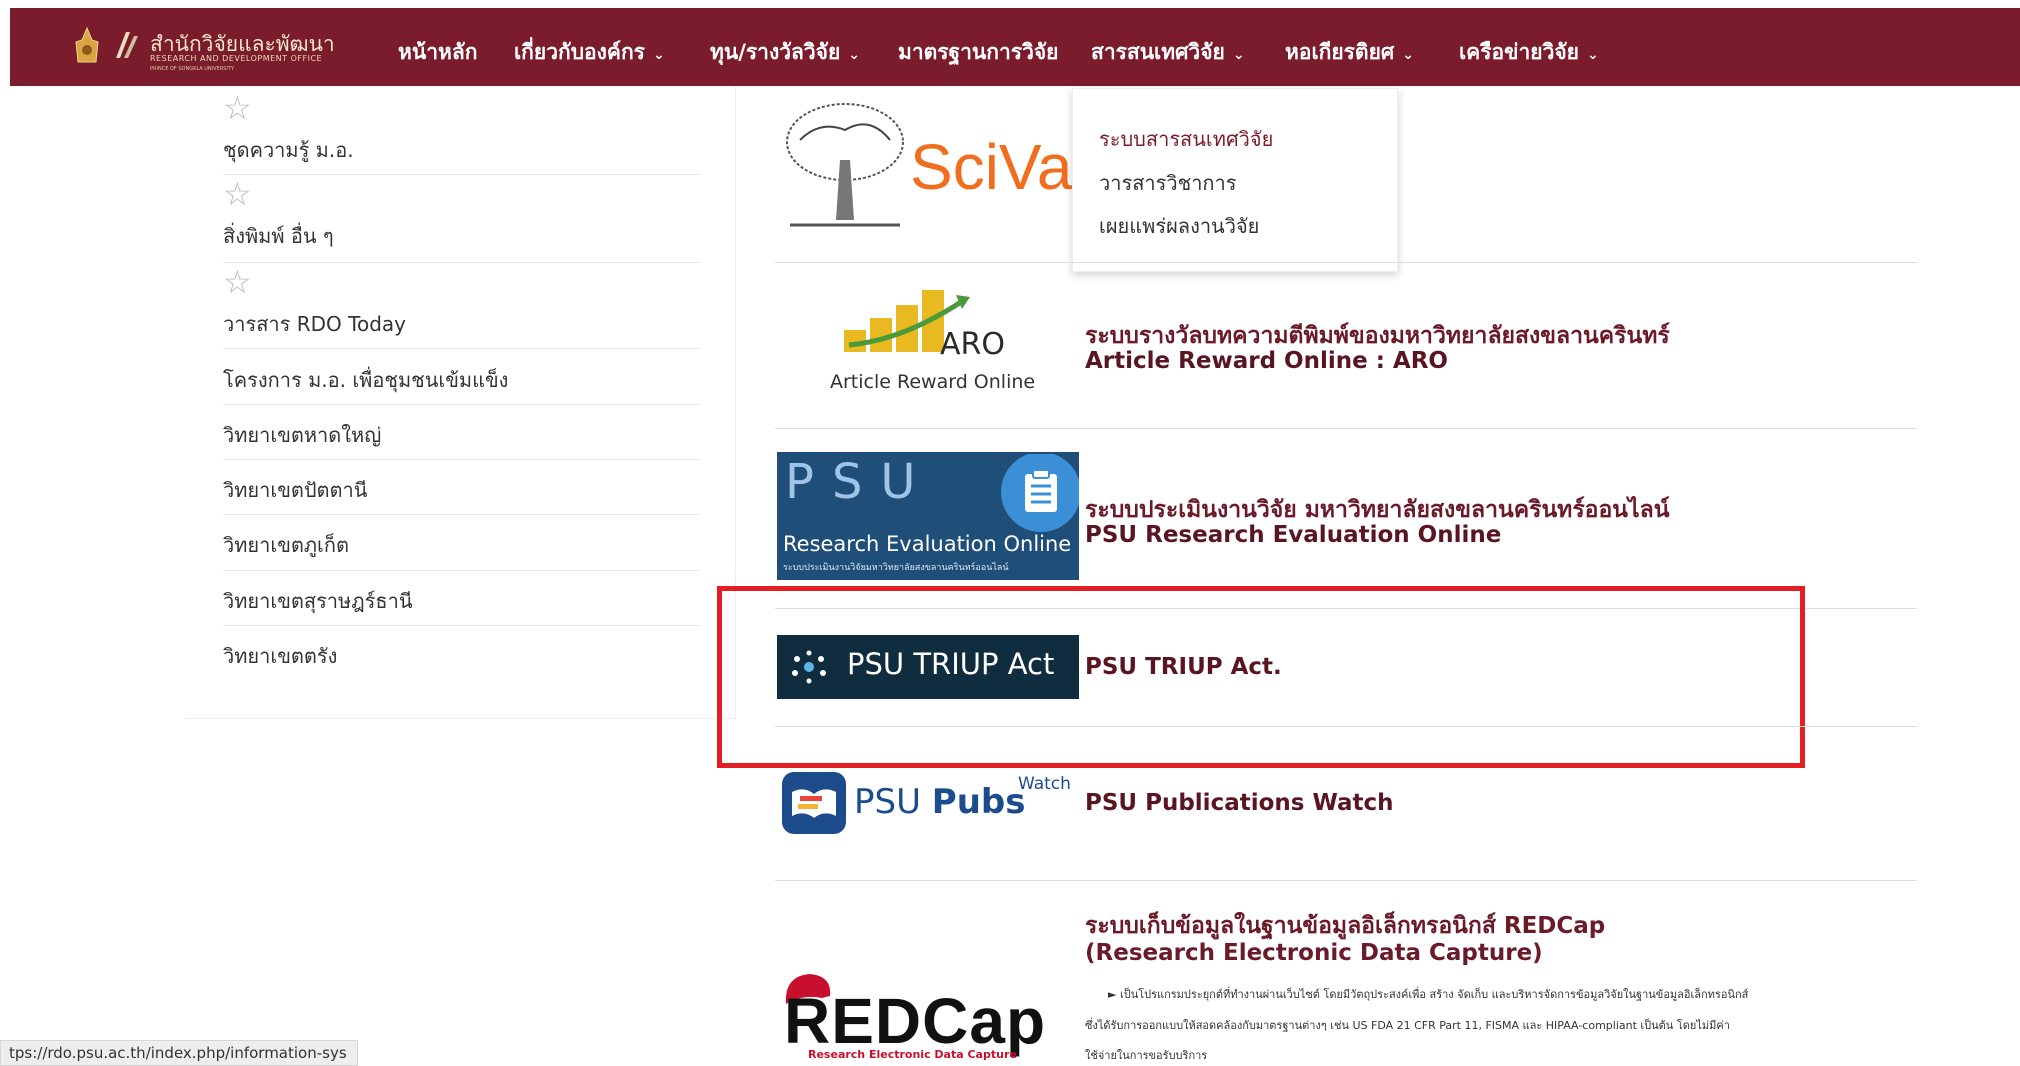 This screenshot has width=2020, height=1066. What do you see at coordinates (314, 324) in the screenshot?
I see `sidebar-item: วารสาร RDO Today` at bounding box center [314, 324].